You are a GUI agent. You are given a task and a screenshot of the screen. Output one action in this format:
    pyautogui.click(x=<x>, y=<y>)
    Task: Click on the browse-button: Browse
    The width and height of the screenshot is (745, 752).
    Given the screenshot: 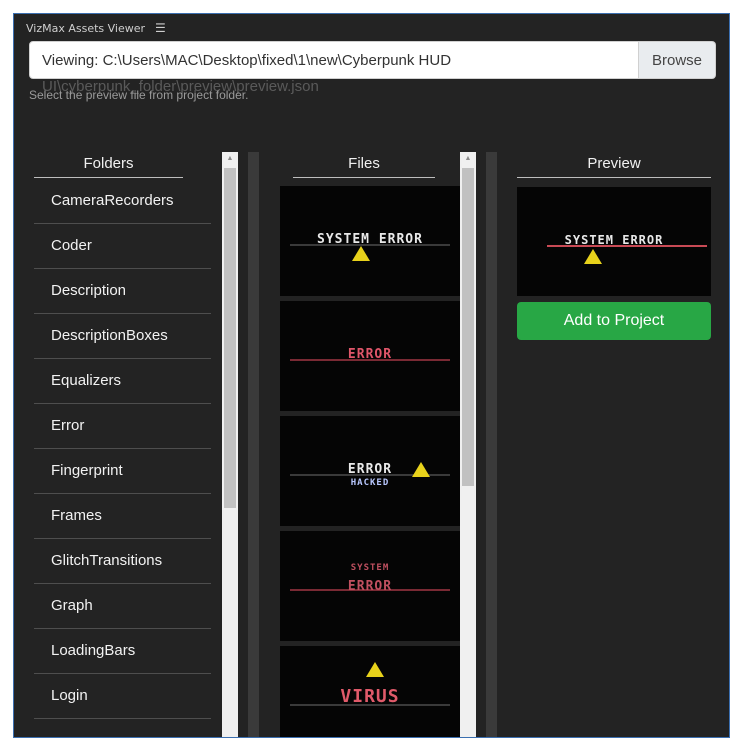 What is the action you would take?
    pyautogui.click(x=677, y=60)
    